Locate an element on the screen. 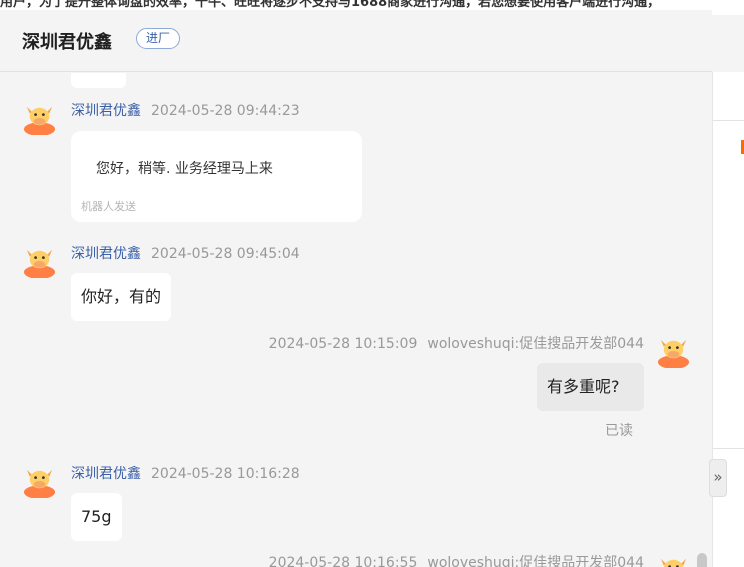 This screenshot has width=744, height=567. message-time: 2024-05-28 10:15:09 is located at coordinates (343, 344).